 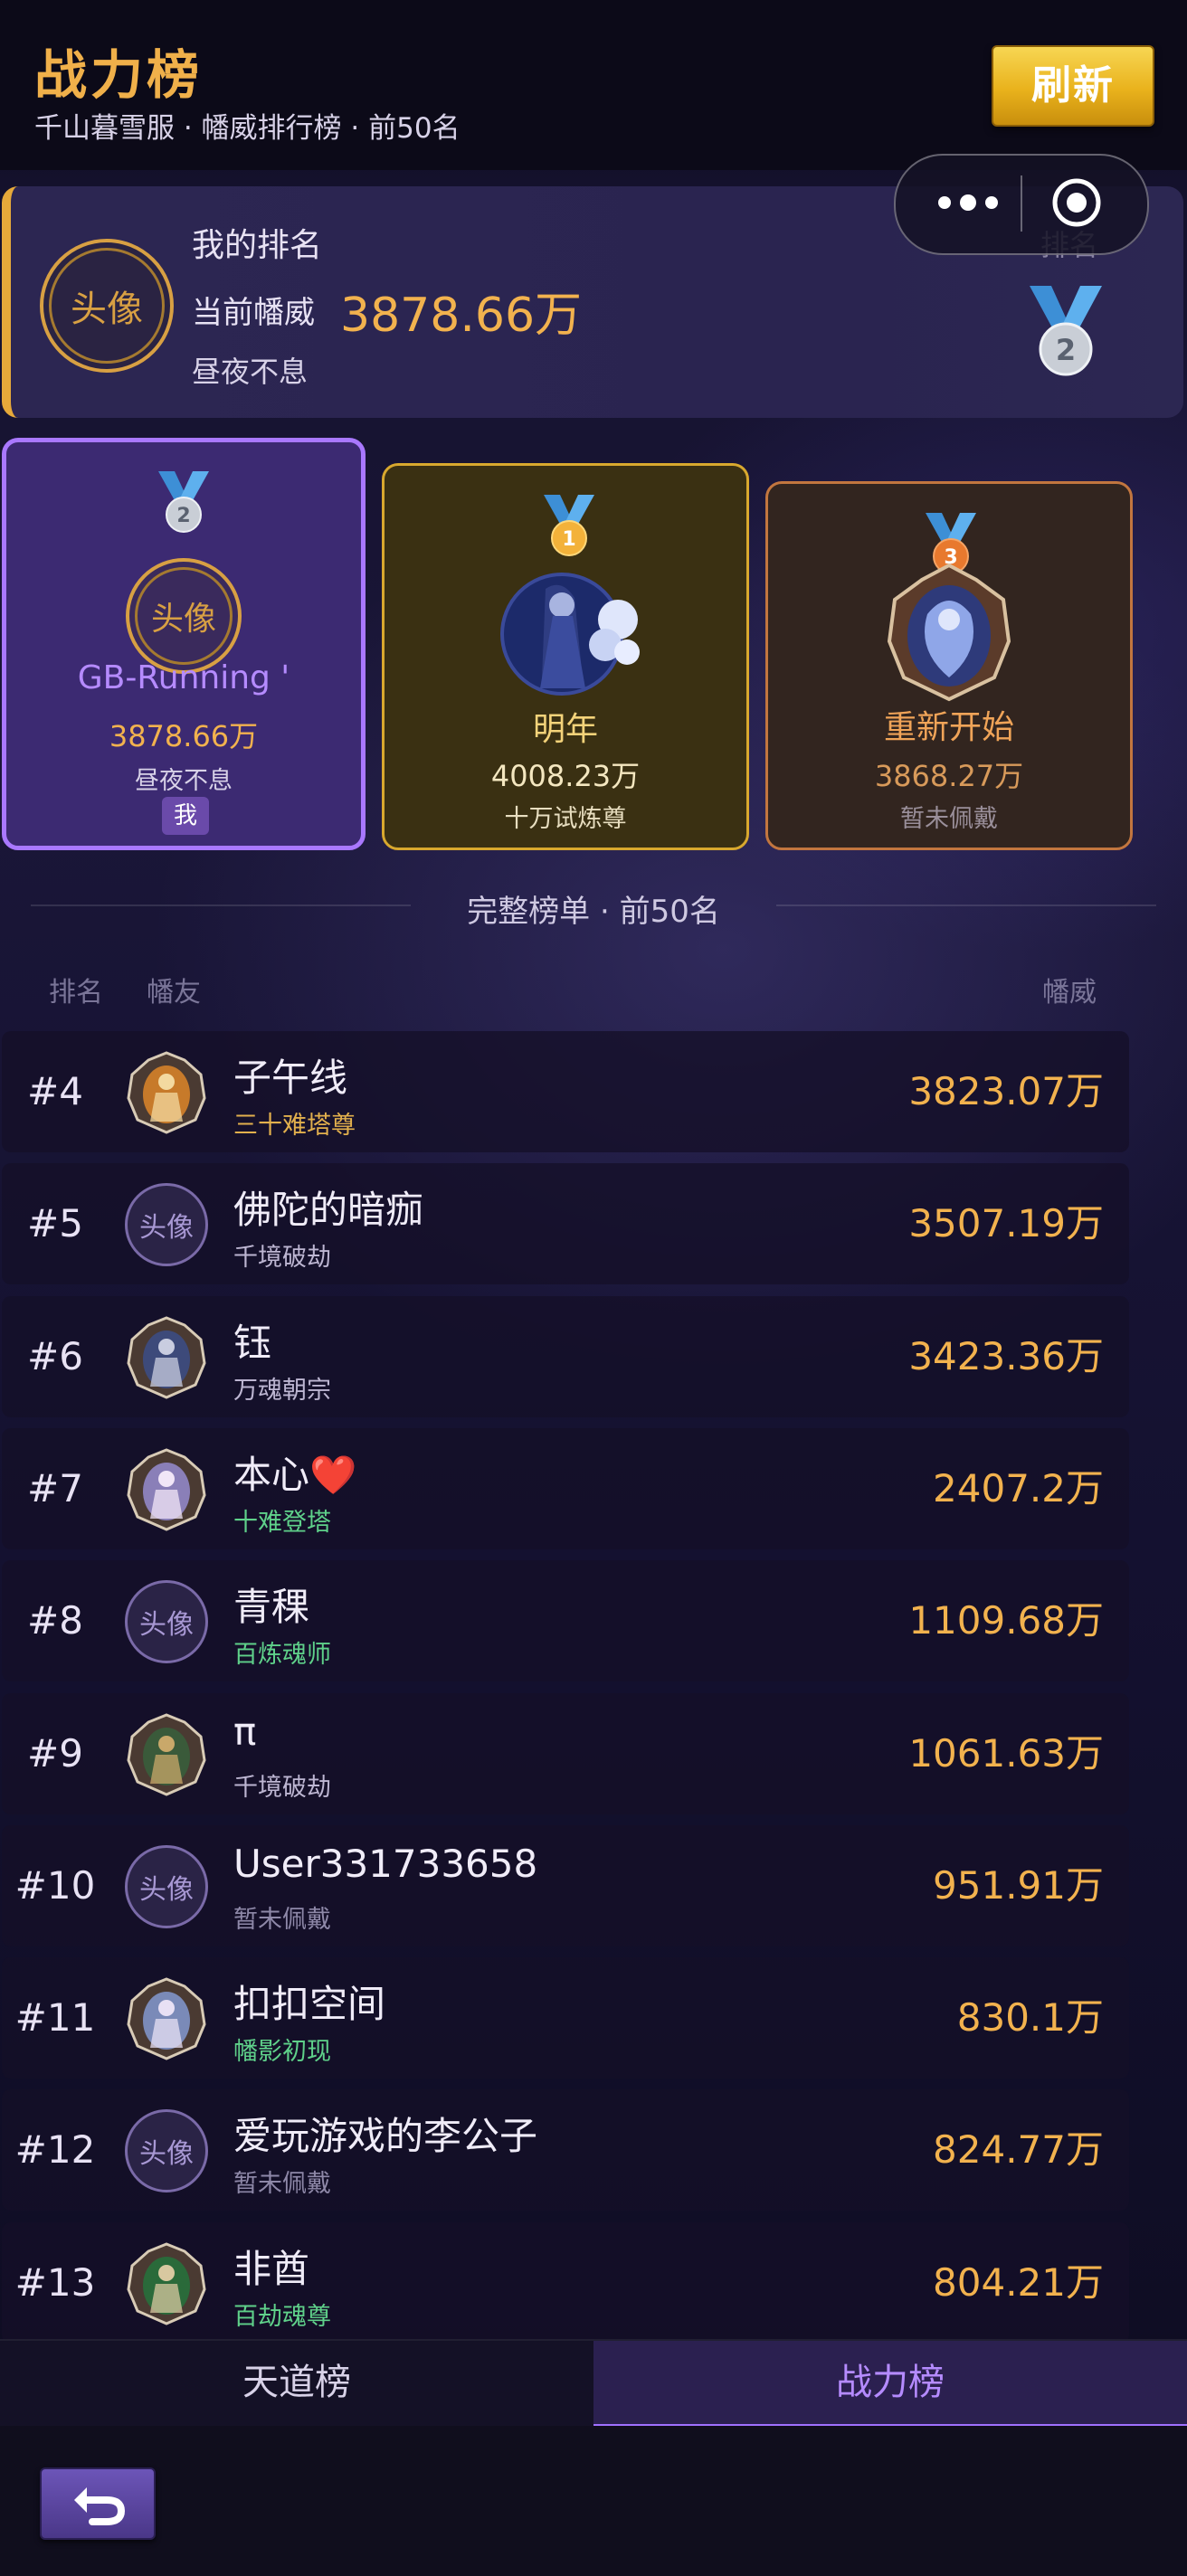 What do you see at coordinates (1006, 1091) in the screenshot?
I see `row-power: 3823.07万` at bounding box center [1006, 1091].